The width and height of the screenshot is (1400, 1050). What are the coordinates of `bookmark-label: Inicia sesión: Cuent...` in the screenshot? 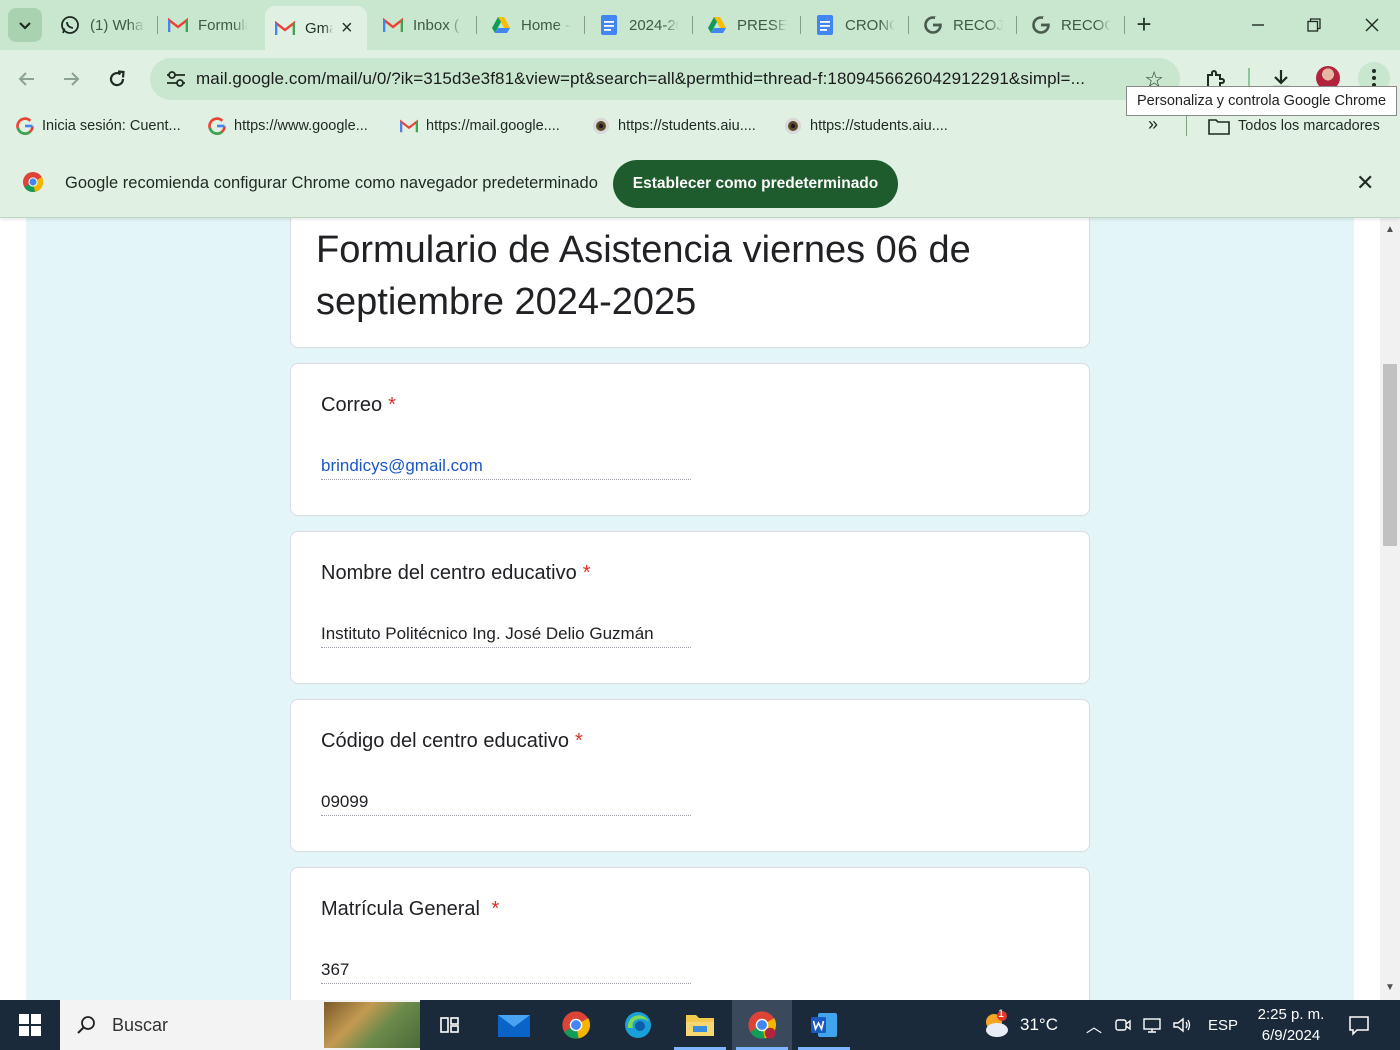 It's located at (111, 126).